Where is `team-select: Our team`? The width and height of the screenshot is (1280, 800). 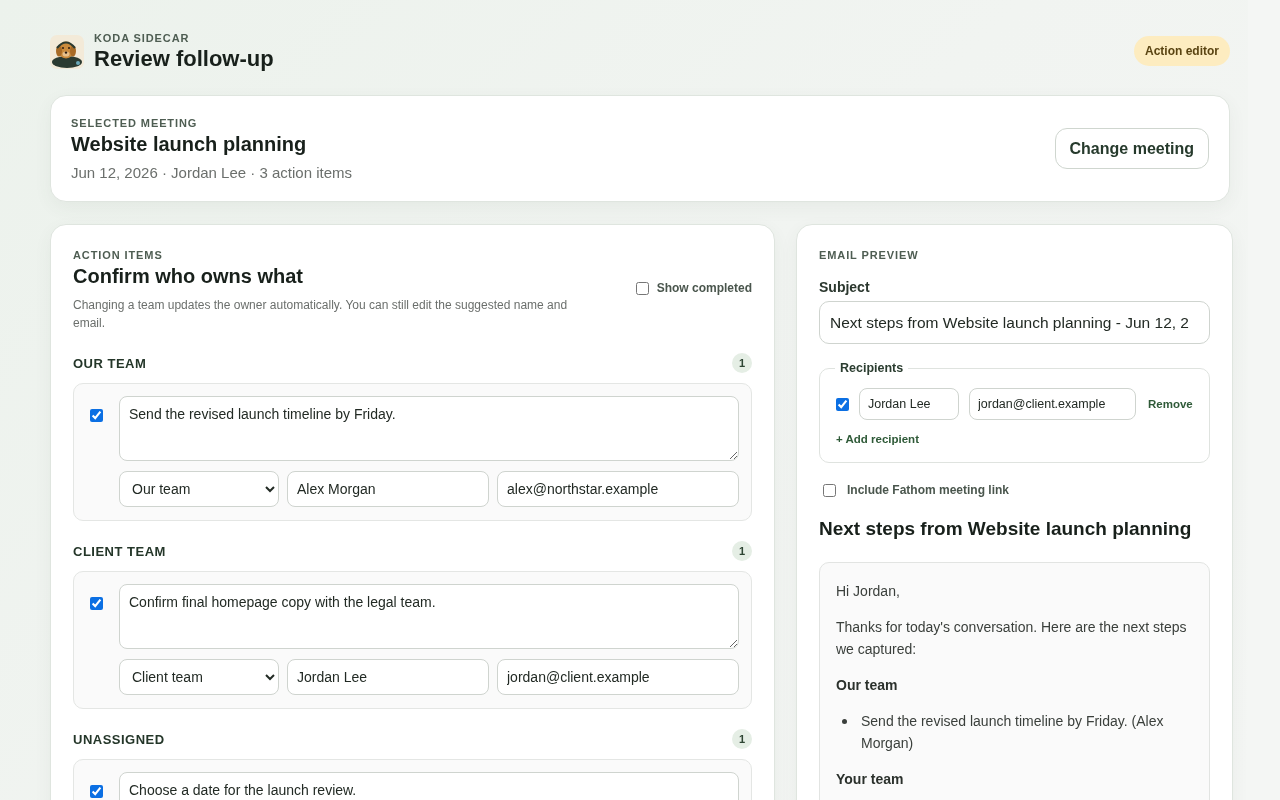
team-select: Our team is located at coordinates (199, 489).